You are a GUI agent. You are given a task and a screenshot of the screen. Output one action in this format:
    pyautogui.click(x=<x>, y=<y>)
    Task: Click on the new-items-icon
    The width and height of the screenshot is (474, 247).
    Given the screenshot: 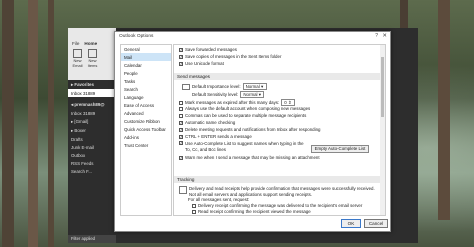 What is the action you would take?
    pyautogui.click(x=92, y=53)
    